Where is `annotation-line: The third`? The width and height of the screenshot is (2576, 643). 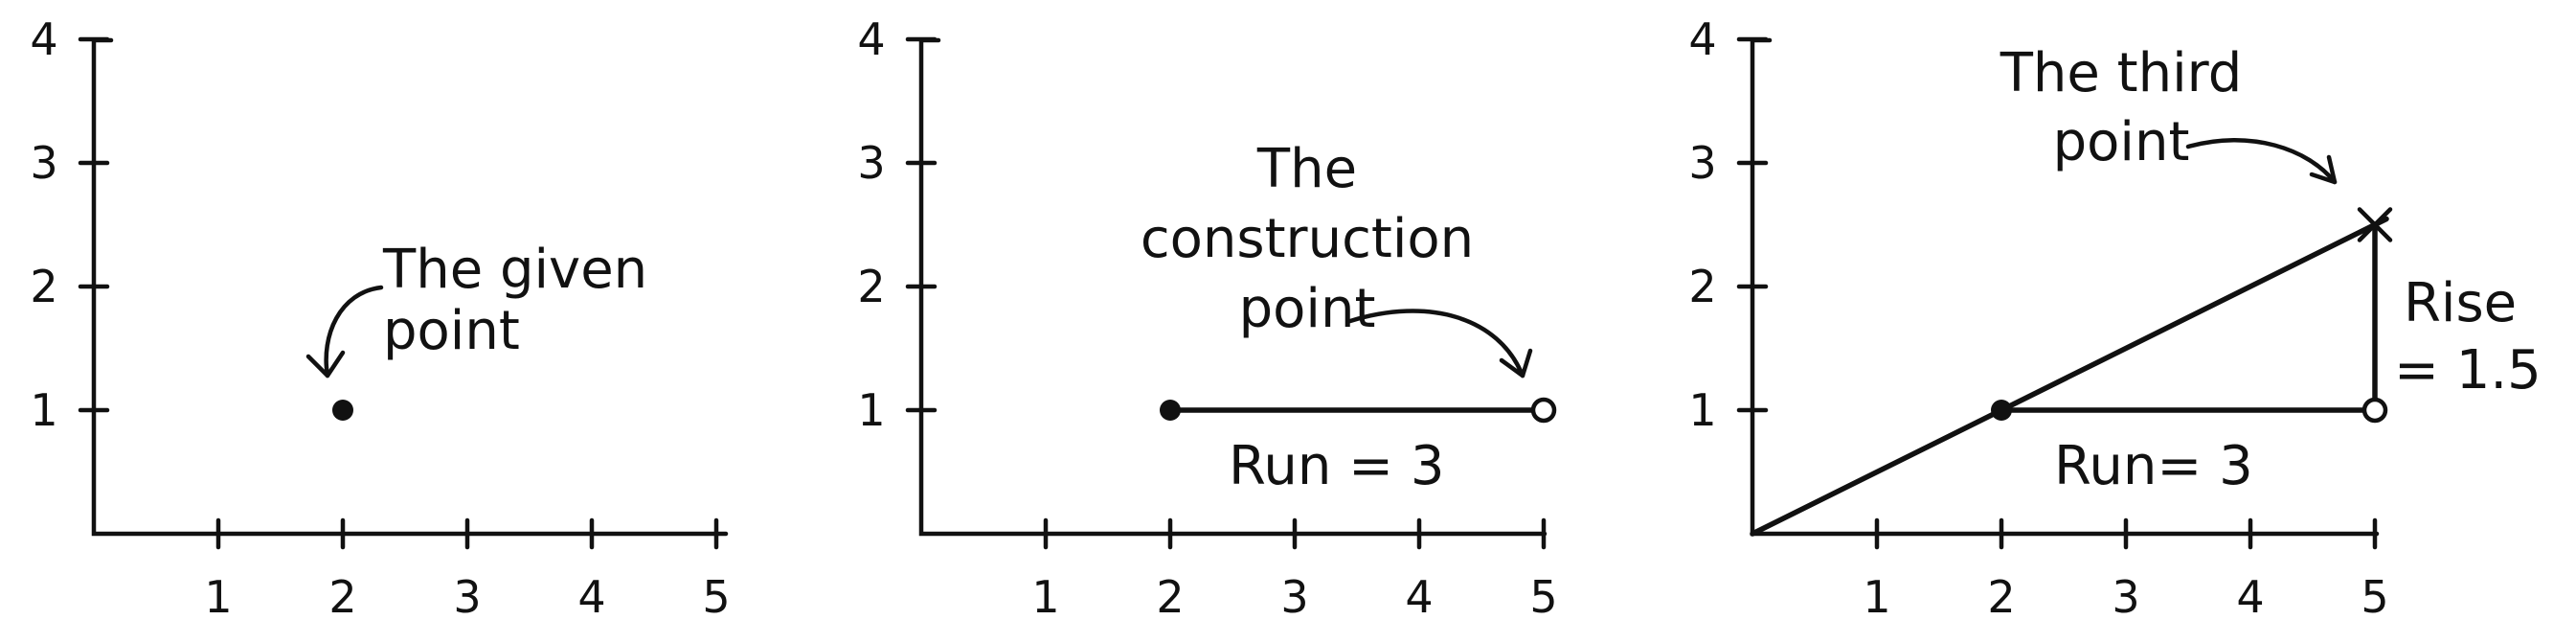 annotation-line: The third is located at coordinates (2121, 73).